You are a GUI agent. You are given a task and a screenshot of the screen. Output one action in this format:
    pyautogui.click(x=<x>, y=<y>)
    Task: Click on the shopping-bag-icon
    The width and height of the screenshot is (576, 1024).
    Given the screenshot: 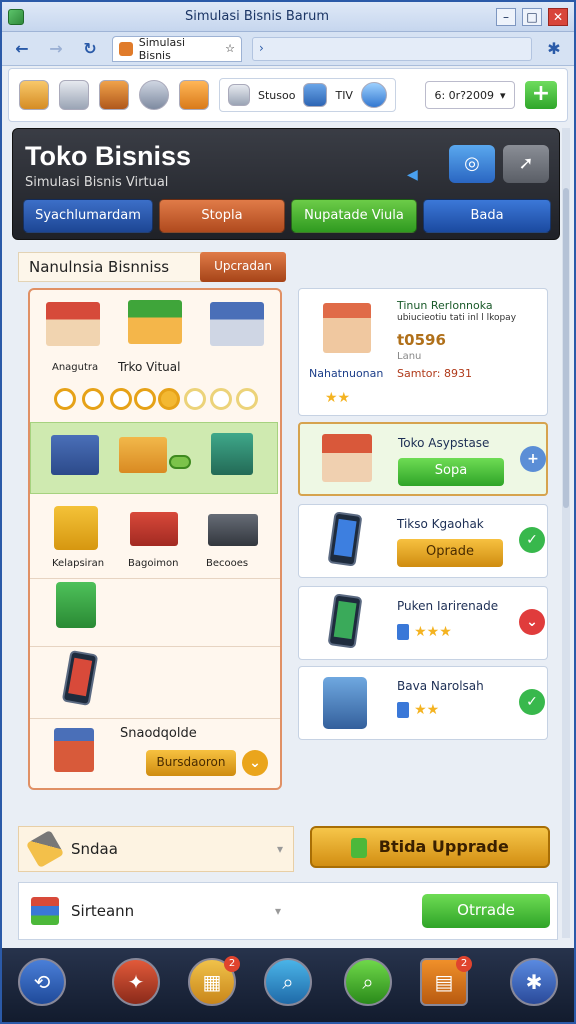 What is the action you would take?
    pyautogui.click(x=76, y=605)
    